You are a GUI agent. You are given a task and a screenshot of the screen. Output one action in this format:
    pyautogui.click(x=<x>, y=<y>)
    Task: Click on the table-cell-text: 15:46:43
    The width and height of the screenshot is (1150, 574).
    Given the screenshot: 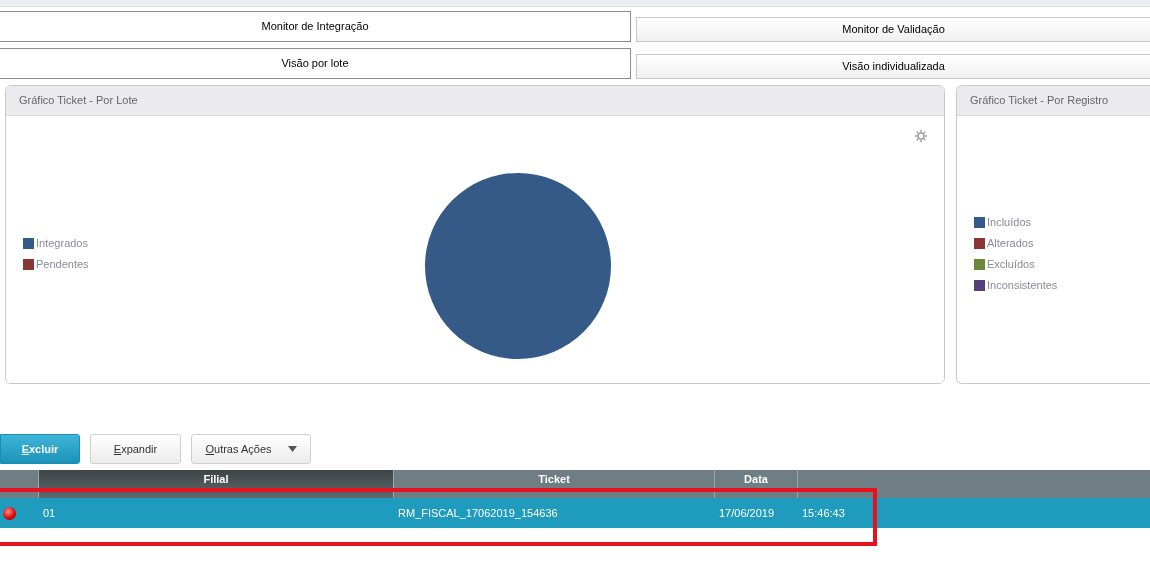 What is the action you would take?
    pyautogui.click(x=823, y=513)
    